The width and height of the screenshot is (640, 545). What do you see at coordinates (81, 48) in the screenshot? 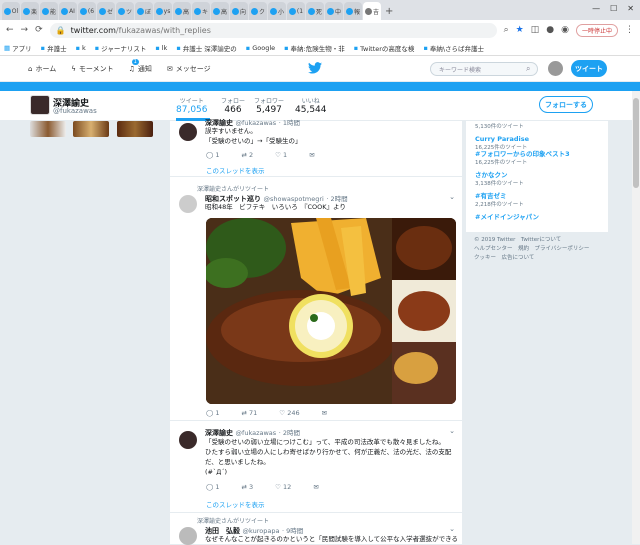
I see `bookmark-item: ▪ k` at bounding box center [81, 48].